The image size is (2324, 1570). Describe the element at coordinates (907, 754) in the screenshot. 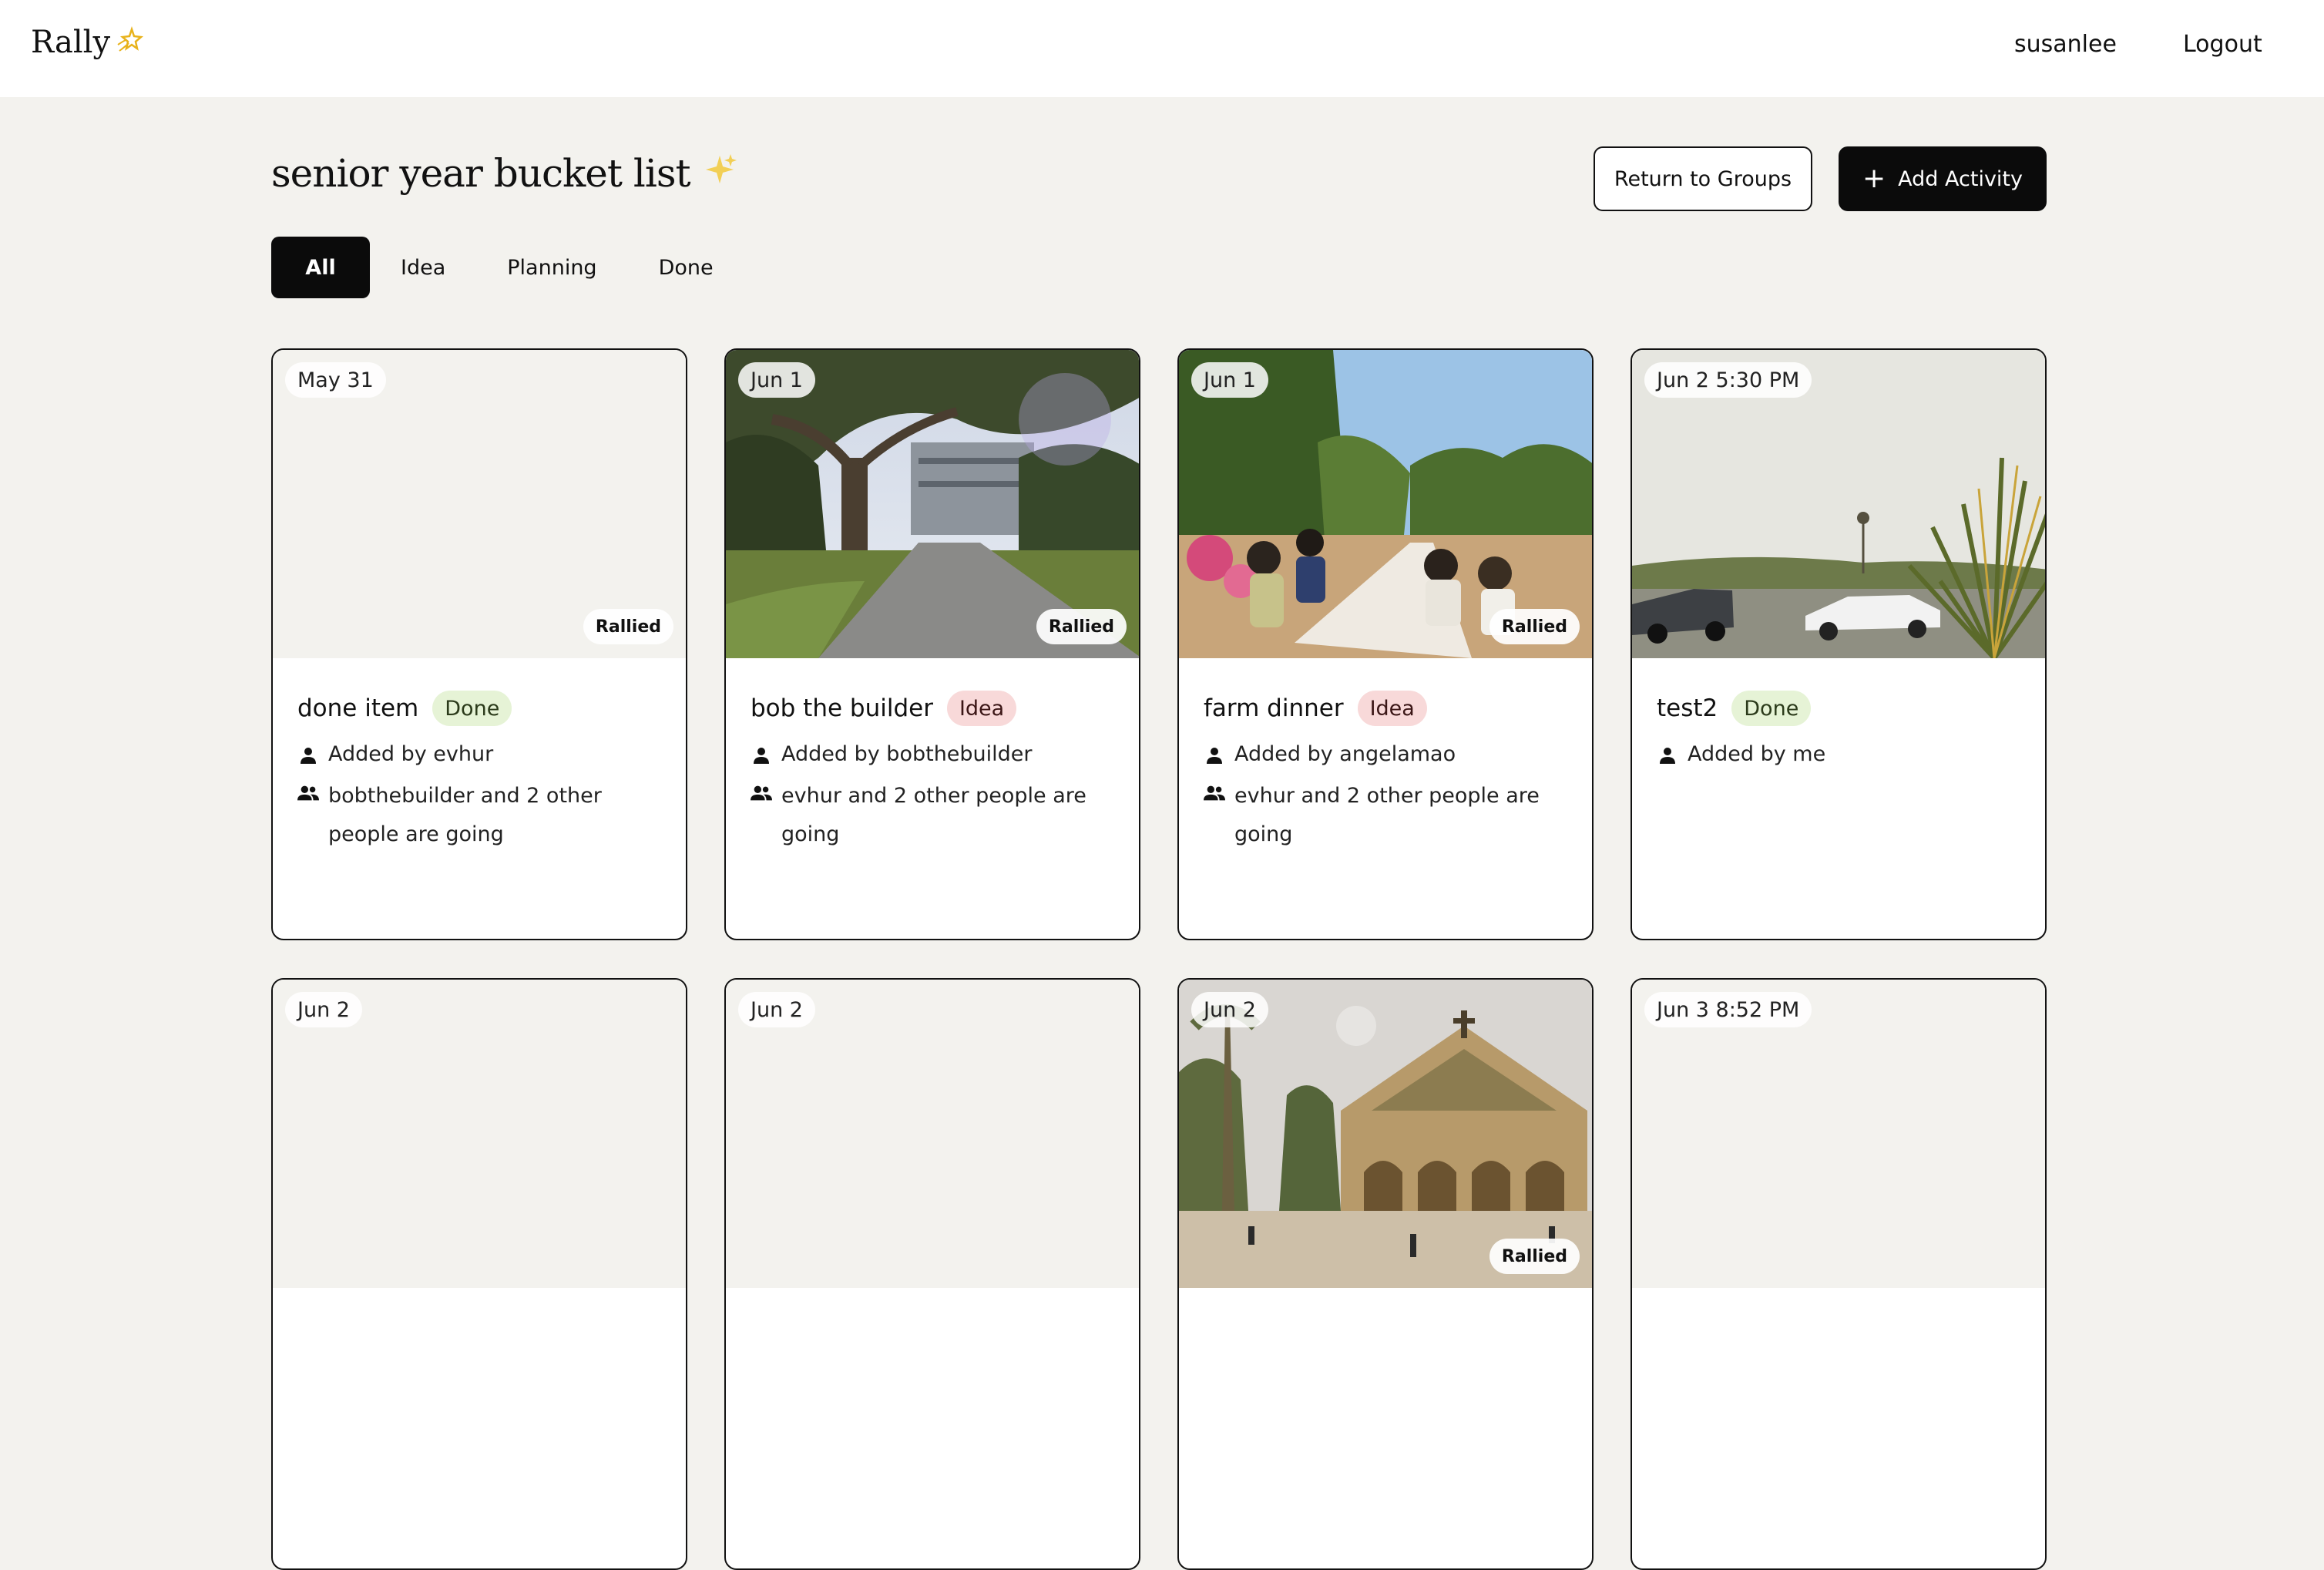

I see `added-by-text: Added by bobthebuilder` at that location.